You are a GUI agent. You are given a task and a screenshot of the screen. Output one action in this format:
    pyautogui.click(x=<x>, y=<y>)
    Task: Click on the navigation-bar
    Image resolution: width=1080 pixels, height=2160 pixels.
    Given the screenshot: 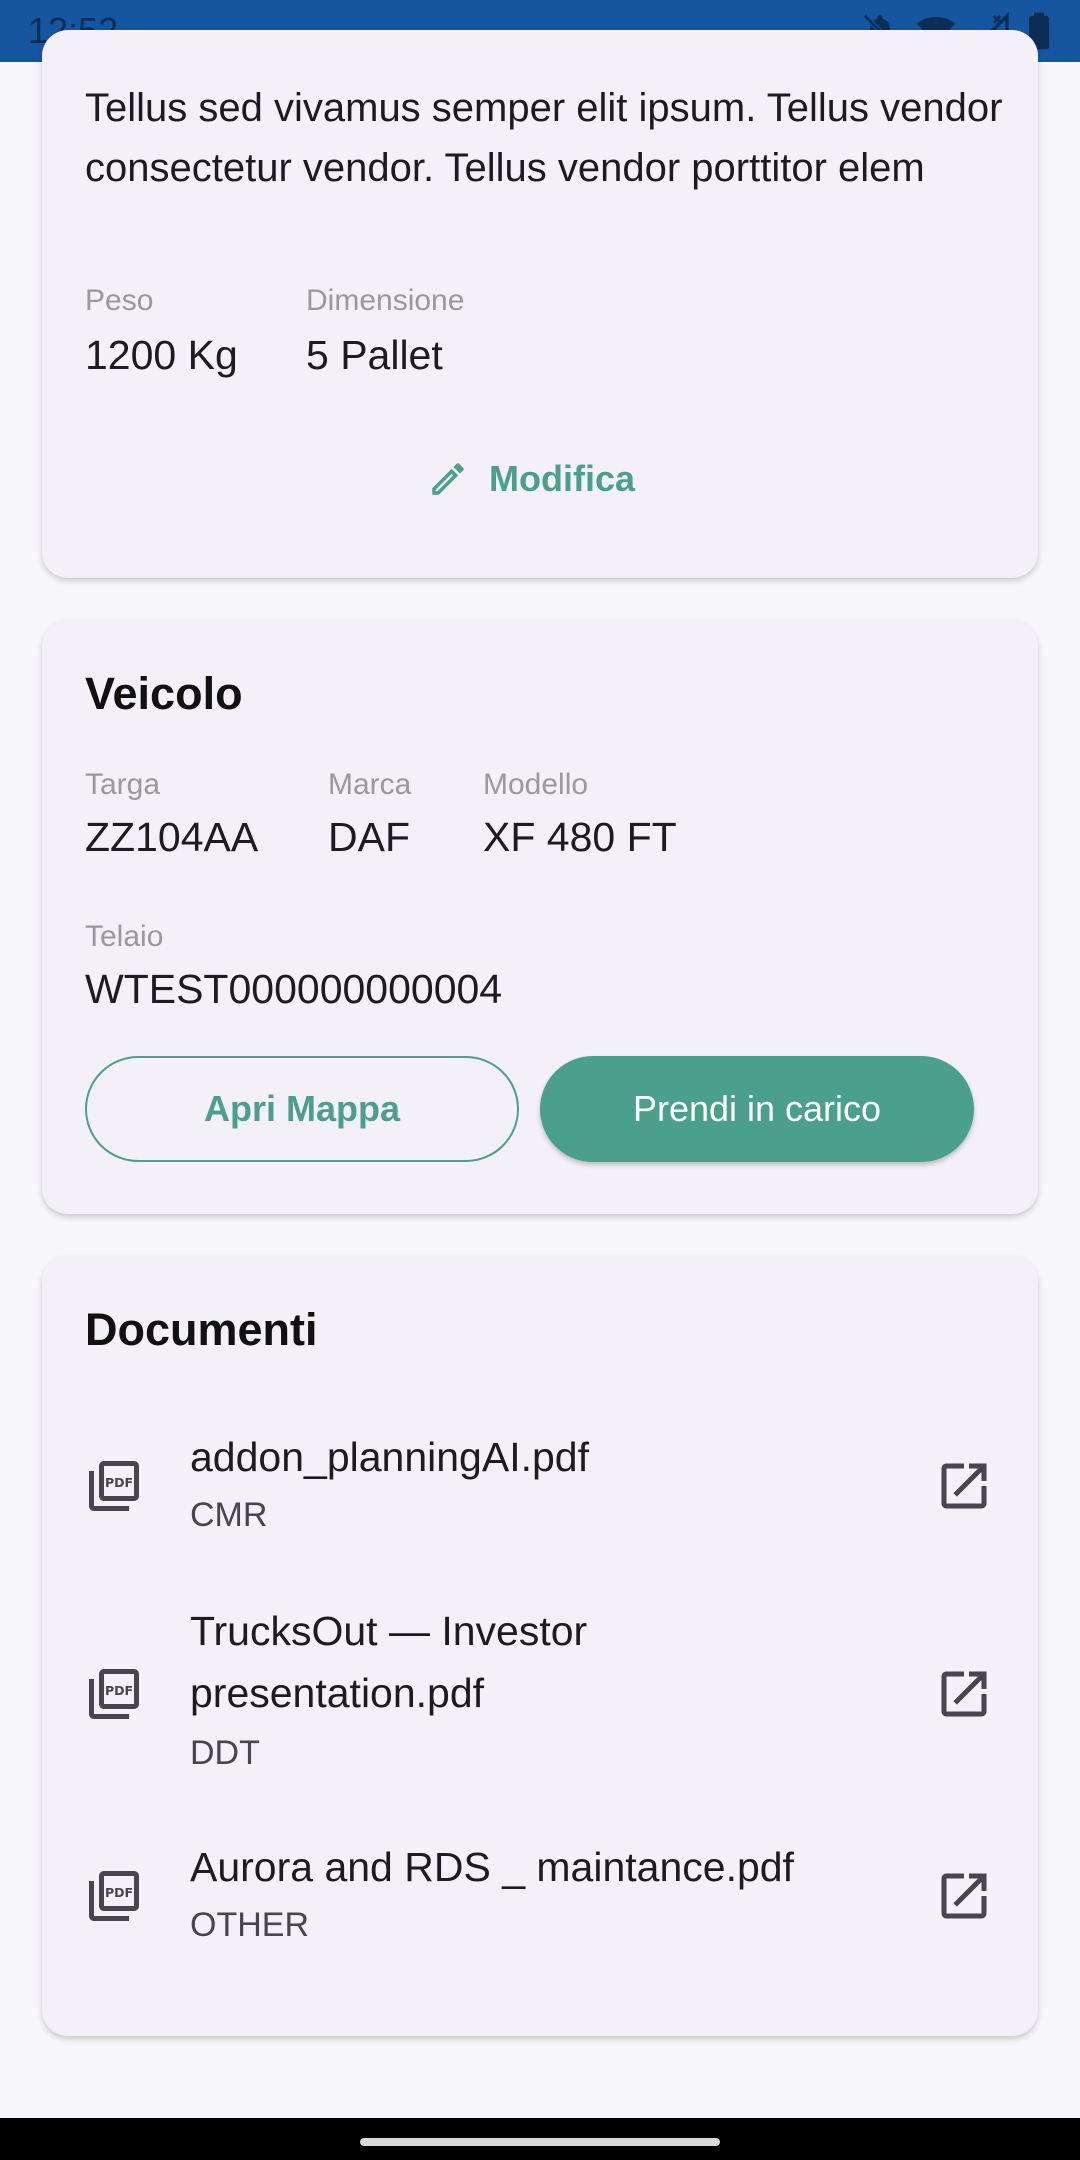 What is the action you would take?
    pyautogui.click(x=540, y=2139)
    